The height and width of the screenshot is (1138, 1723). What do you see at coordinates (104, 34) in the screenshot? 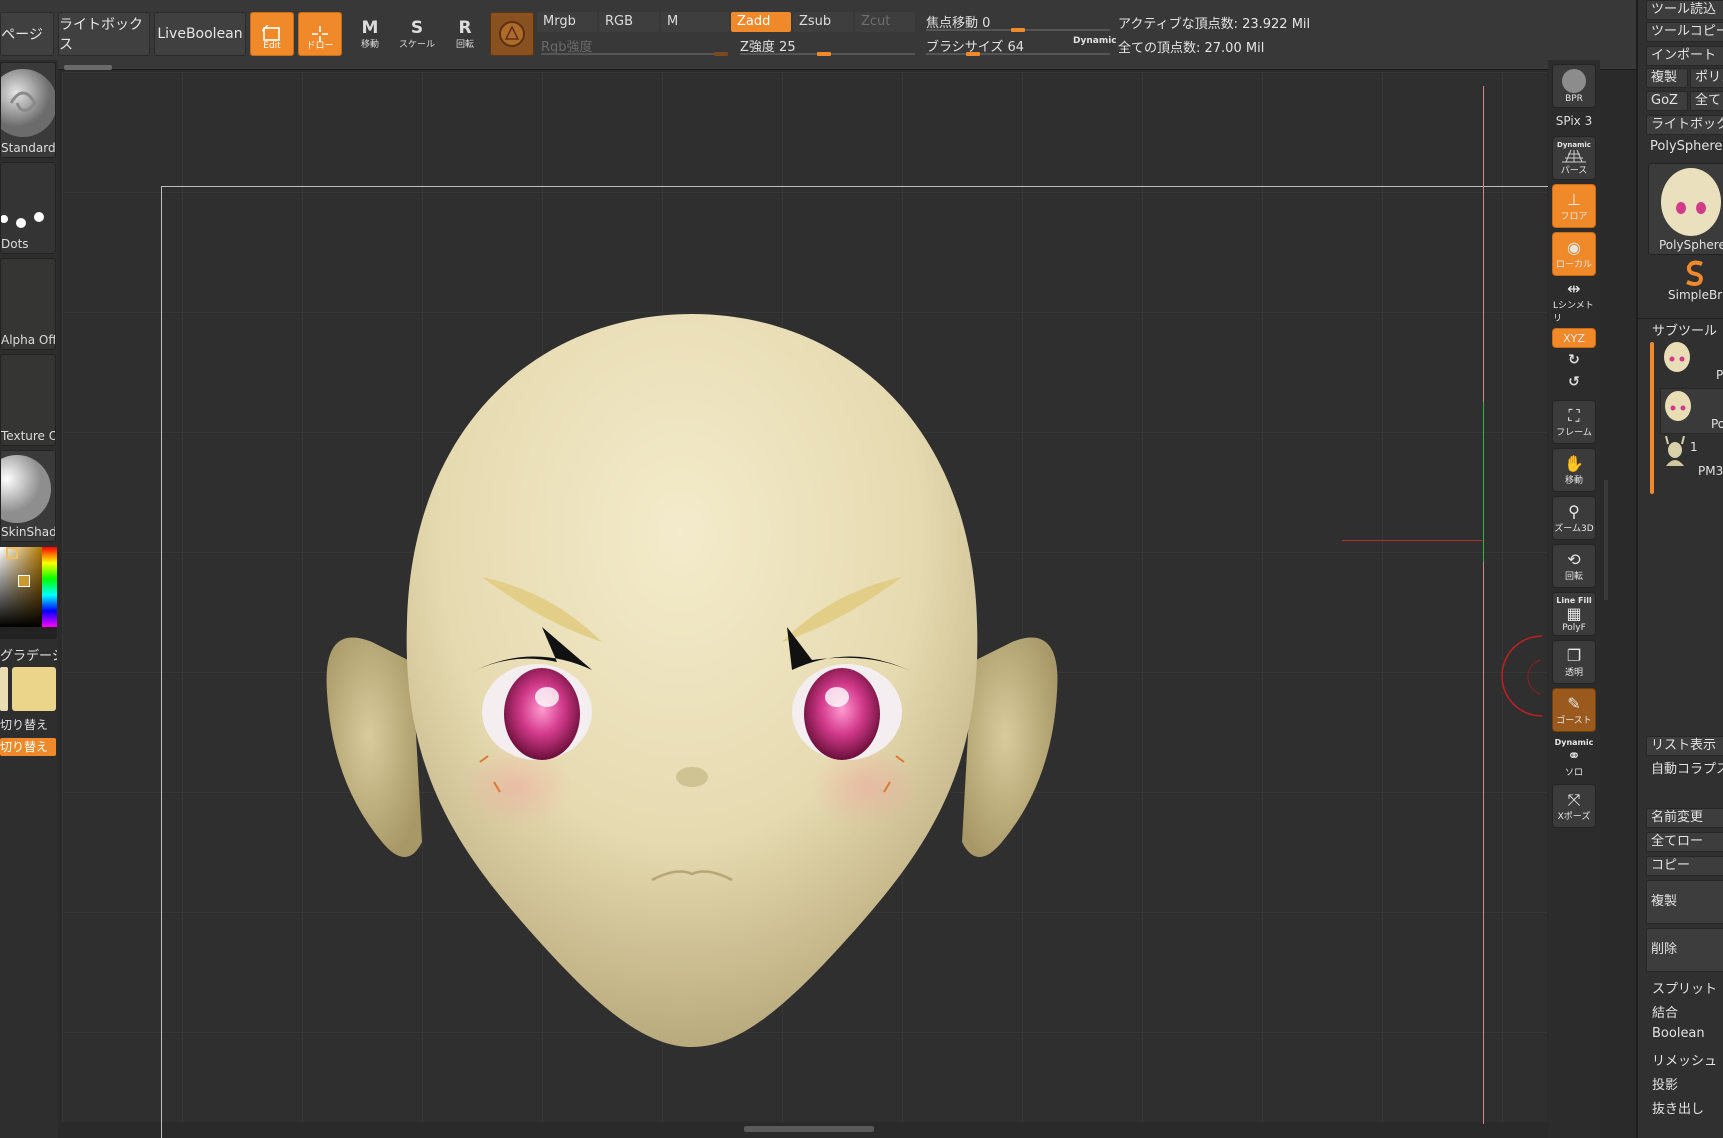
I see `lightbox-button: ライトボックス` at bounding box center [104, 34].